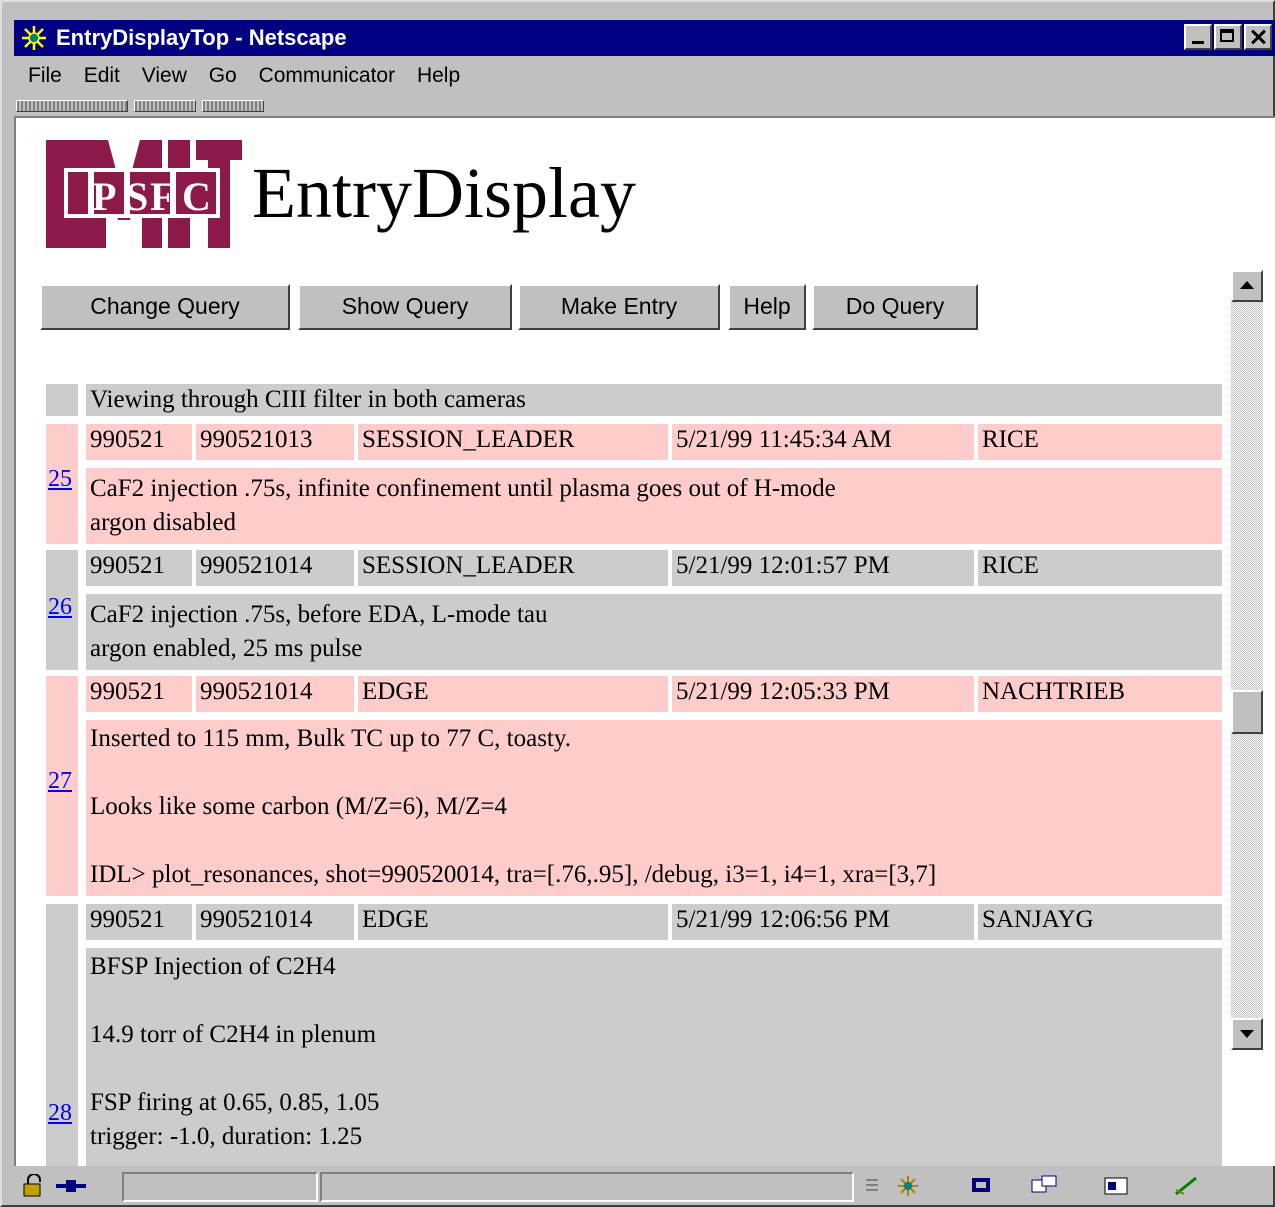 The width and height of the screenshot is (1275, 1207). I want to click on entry-time: 5/21/99 12:06:56 PM, so click(823, 922).